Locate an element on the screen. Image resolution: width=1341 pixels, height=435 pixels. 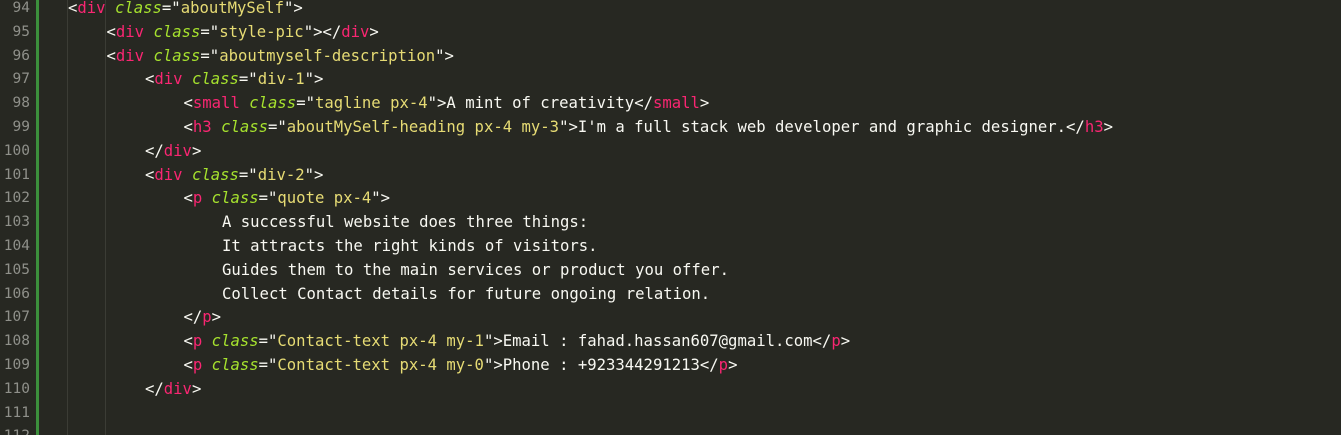
token-str: aboutMySelf is located at coordinates (232, 8).